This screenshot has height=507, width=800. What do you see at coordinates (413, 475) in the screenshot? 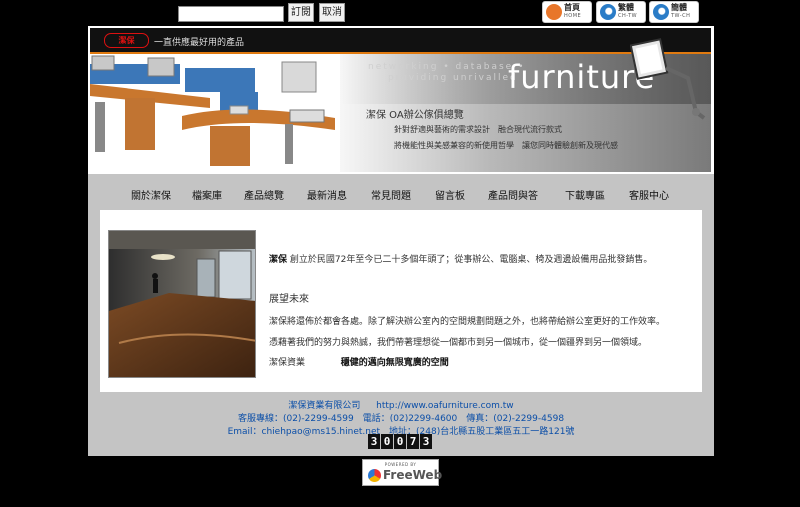
I see `freeweb-label: FreeWeb` at bounding box center [413, 475].